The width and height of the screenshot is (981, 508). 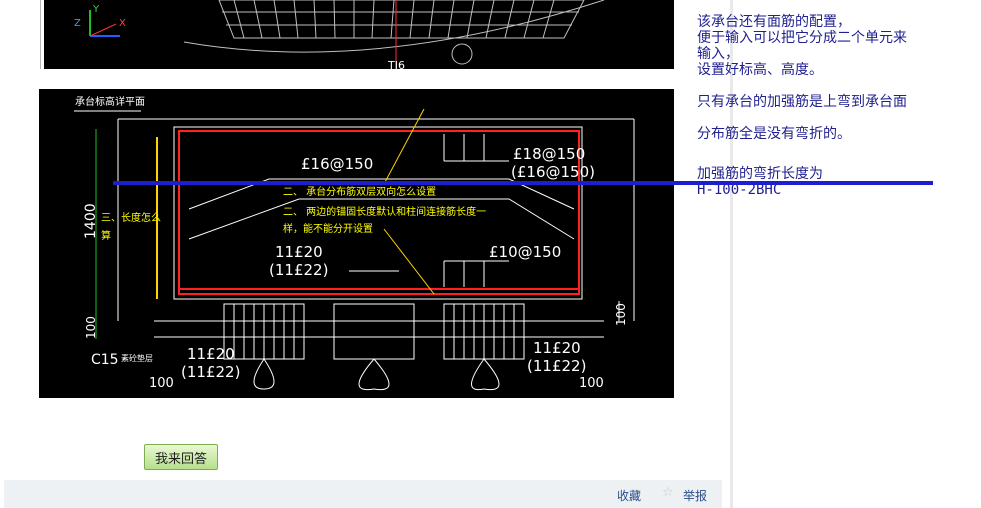 I want to click on rebar-top-left-label: £16@150, so click(x=337, y=164).